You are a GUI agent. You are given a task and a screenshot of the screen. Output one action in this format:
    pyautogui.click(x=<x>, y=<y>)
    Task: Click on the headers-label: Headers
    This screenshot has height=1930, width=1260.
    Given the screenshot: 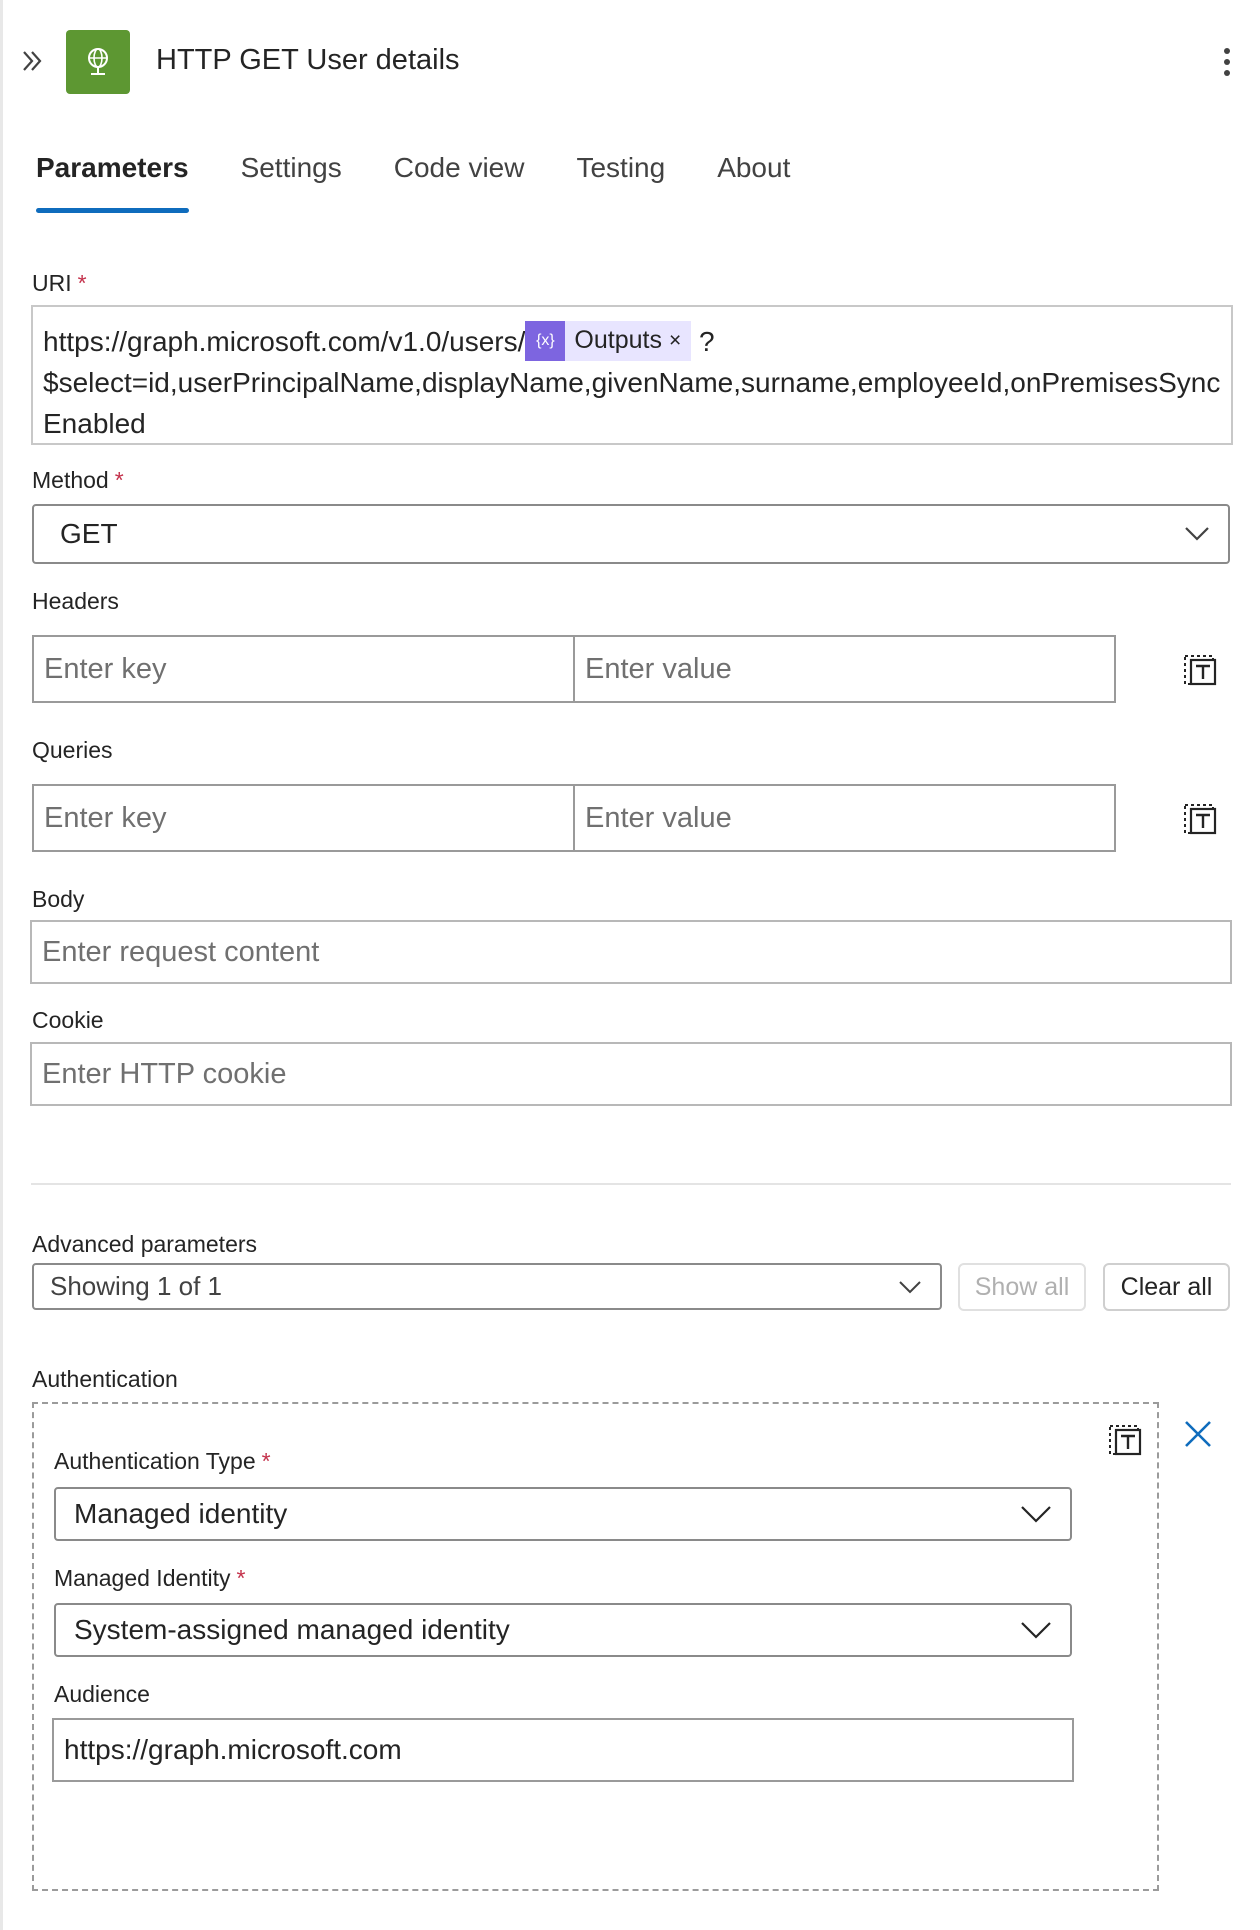 What is the action you would take?
    pyautogui.click(x=75, y=601)
    